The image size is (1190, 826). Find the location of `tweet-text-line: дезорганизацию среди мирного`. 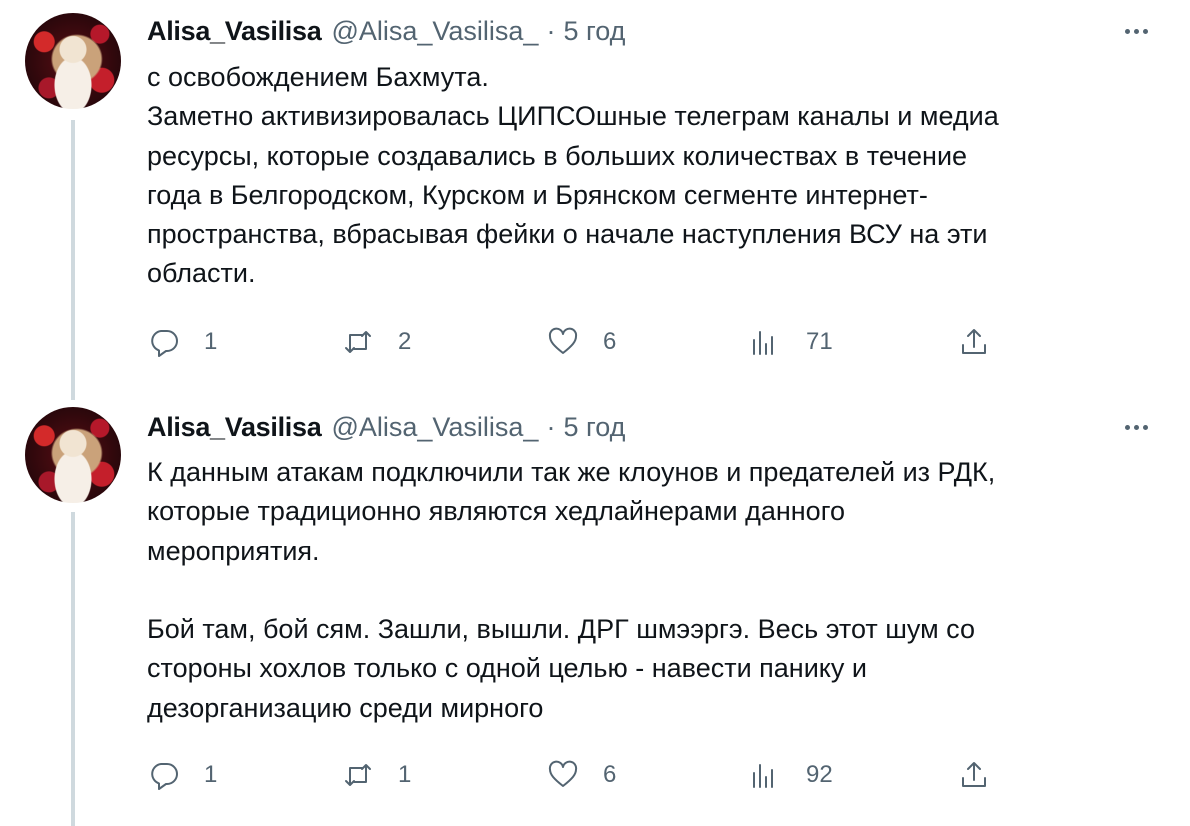

tweet-text-line: дезорганизацию среди мирного is located at coordinates (345, 707).